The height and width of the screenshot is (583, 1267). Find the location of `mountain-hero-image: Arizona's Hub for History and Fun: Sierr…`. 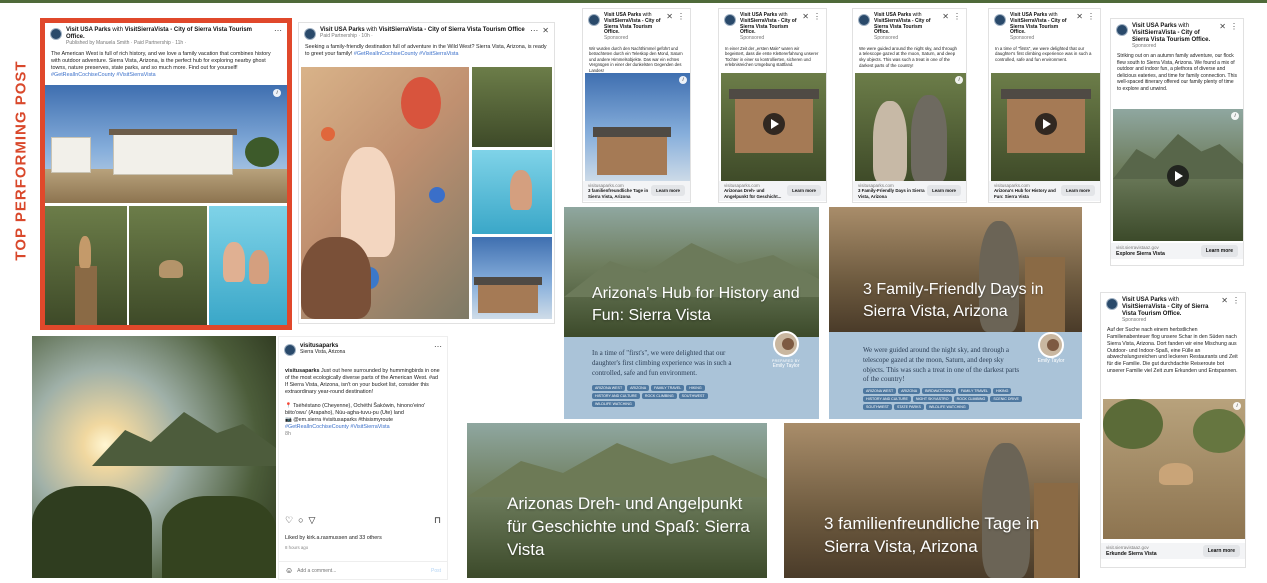

mountain-hero-image: Arizona's Hub for History and Fun: Sierr… is located at coordinates (691, 272).